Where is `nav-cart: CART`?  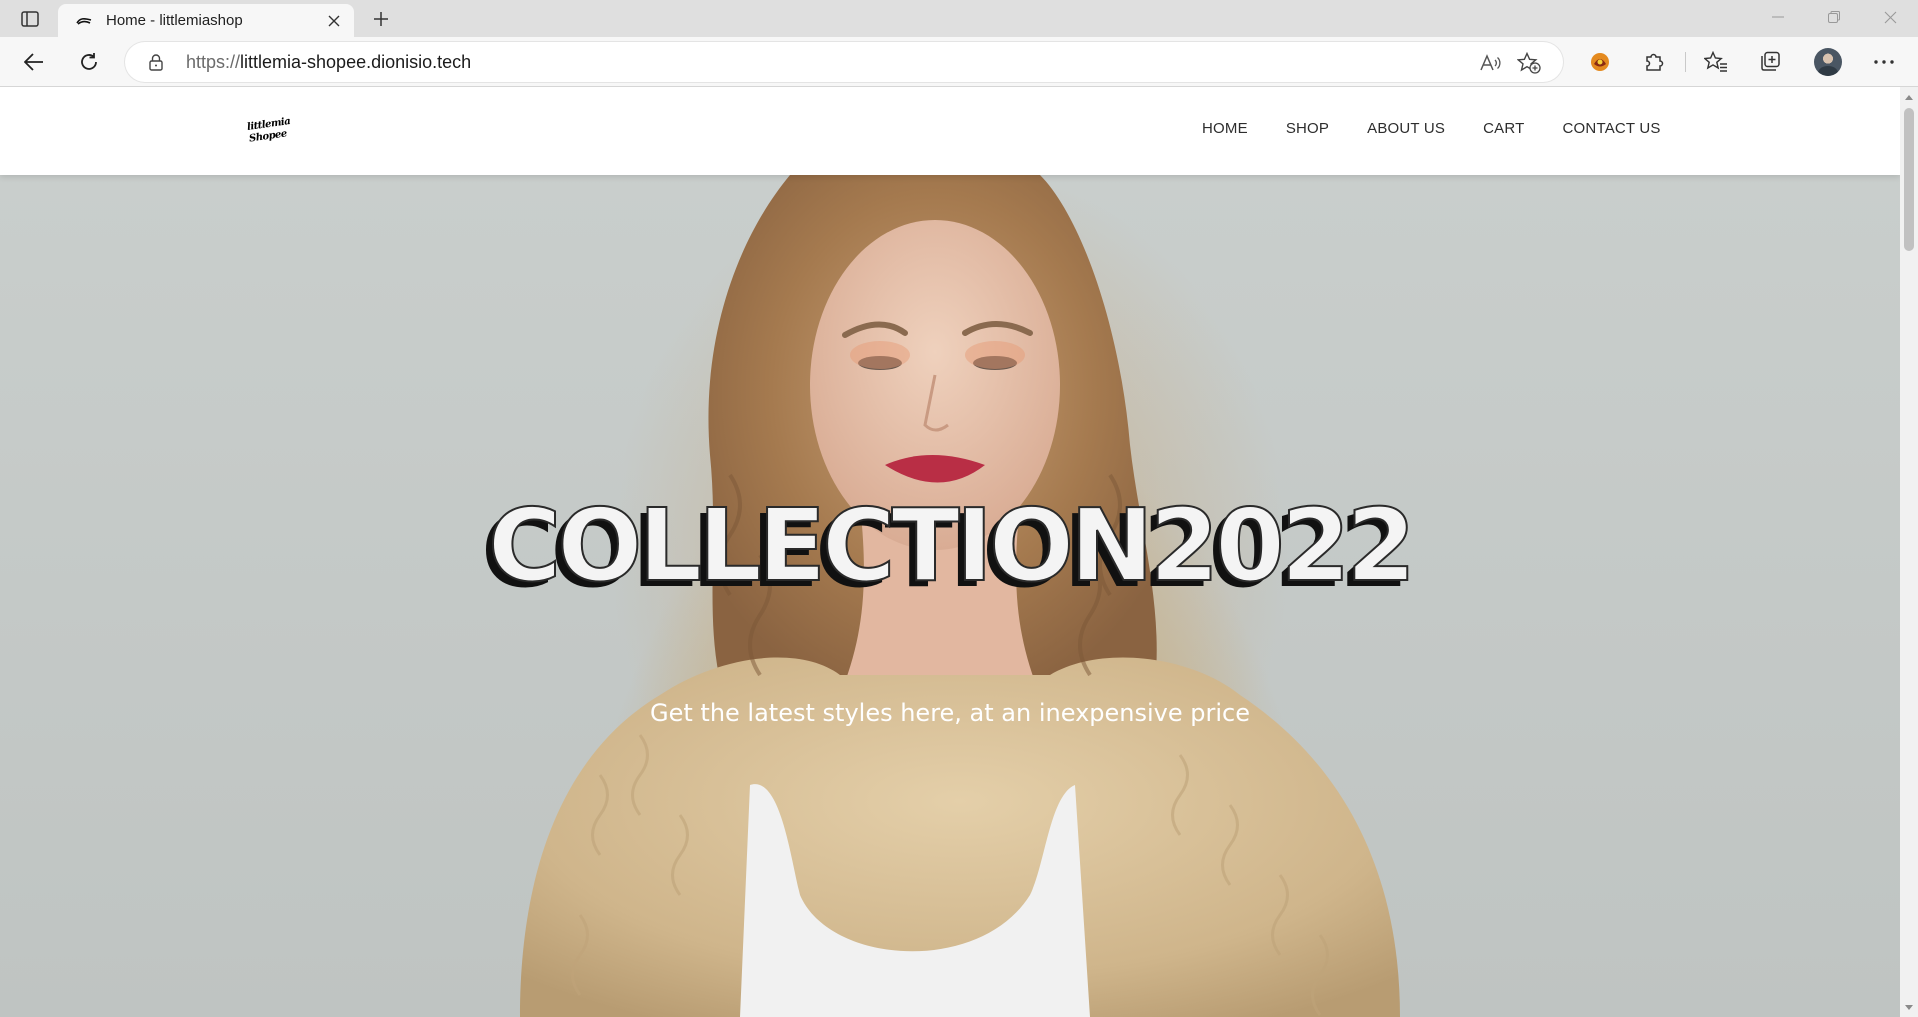 nav-cart: CART is located at coordinates (1503, 128).